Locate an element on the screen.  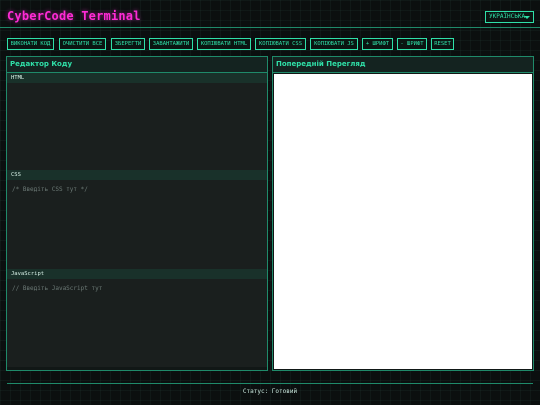
html-editor is located at coordinates (137, 126).